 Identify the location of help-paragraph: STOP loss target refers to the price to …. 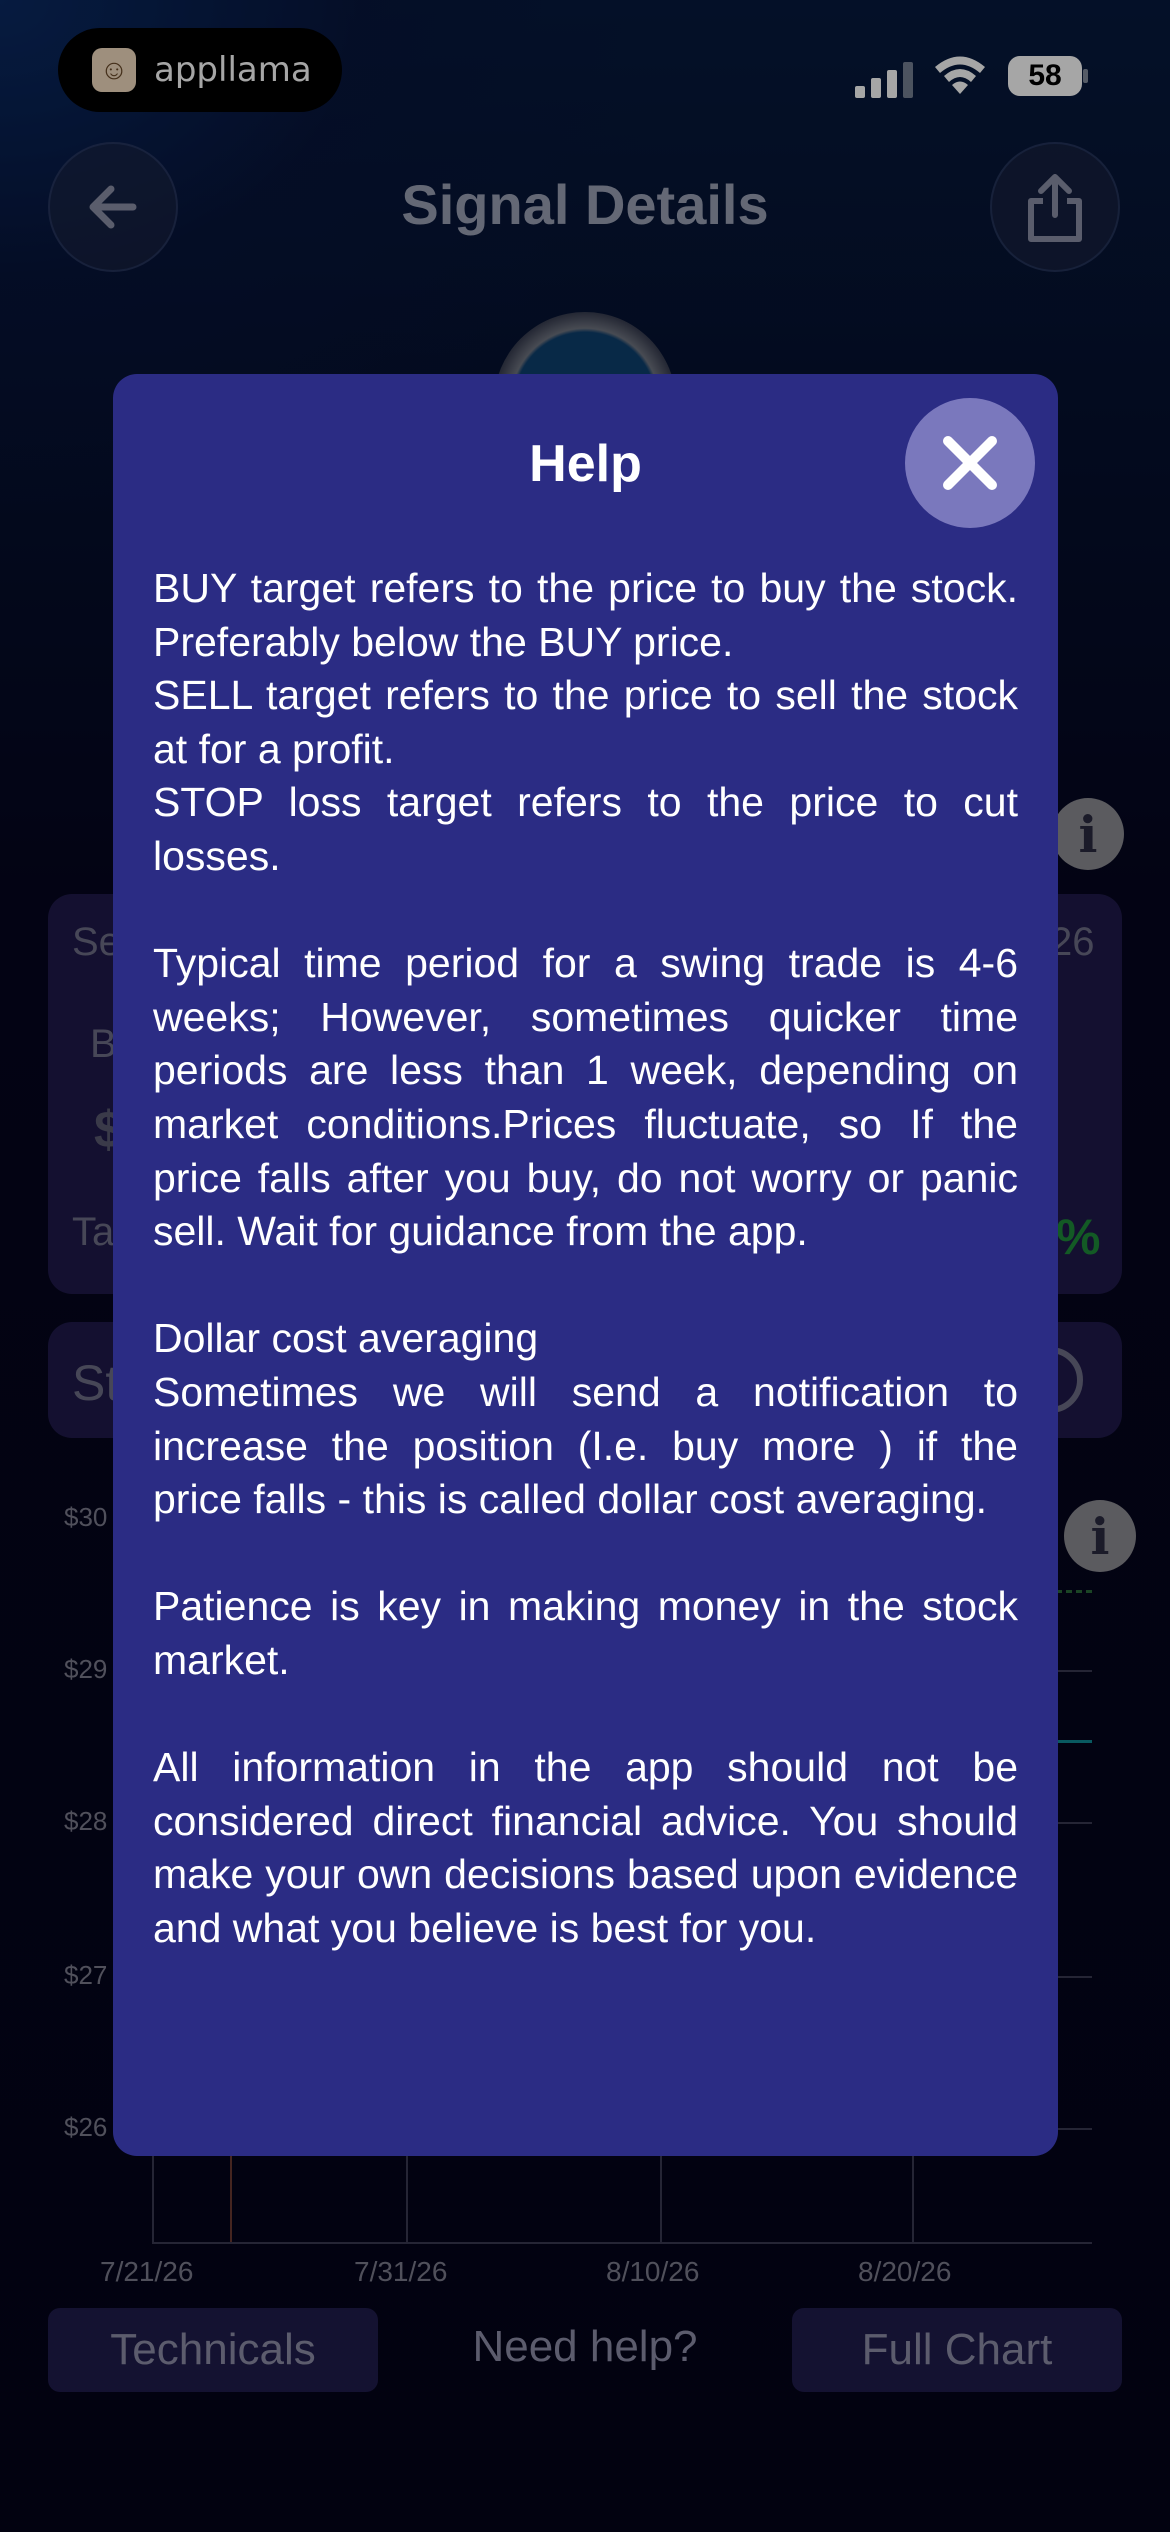
(585, 829).